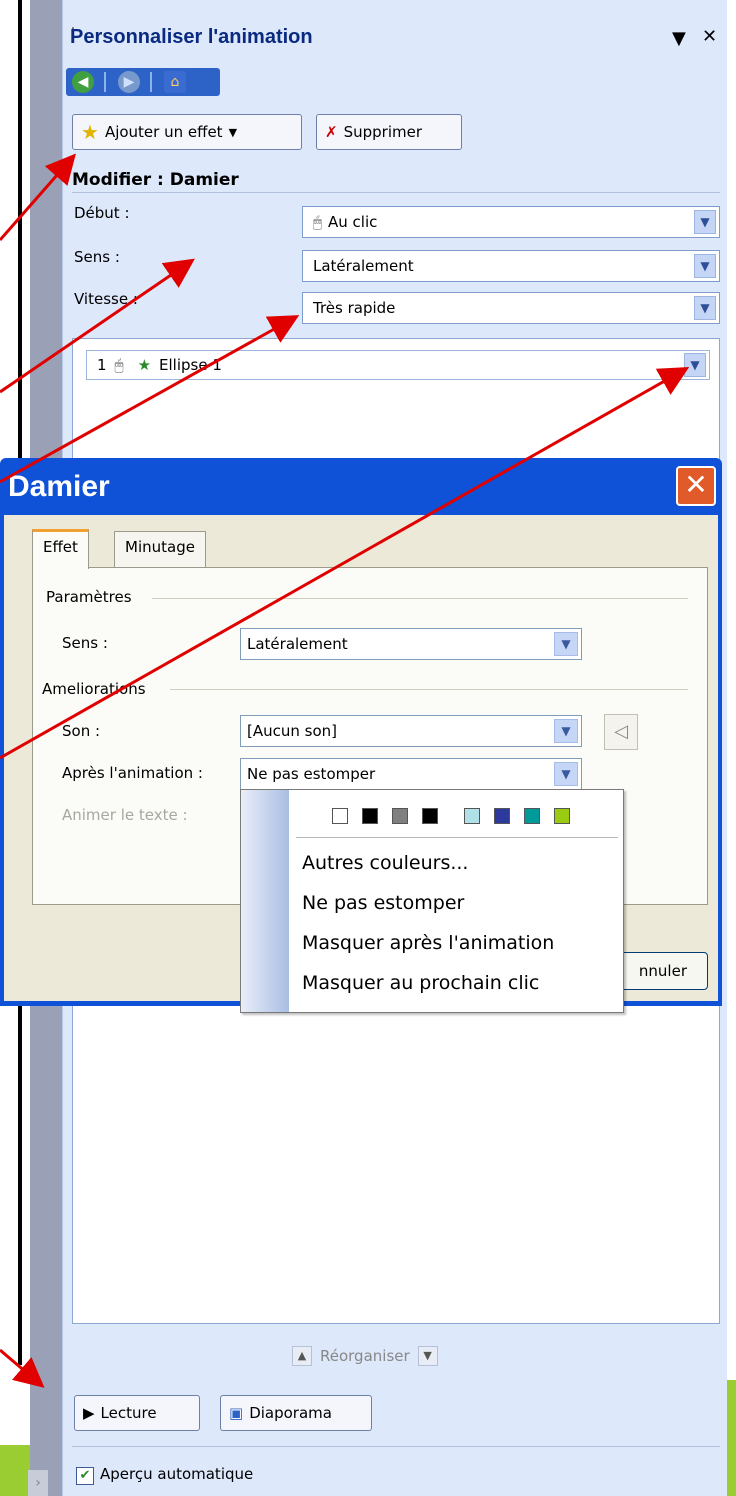 The width and height of the screenshot is (736, 1496). Describe the element at coordinates (38, 197) in the screenshot. I see `arrow-to-add-effect` at that location.